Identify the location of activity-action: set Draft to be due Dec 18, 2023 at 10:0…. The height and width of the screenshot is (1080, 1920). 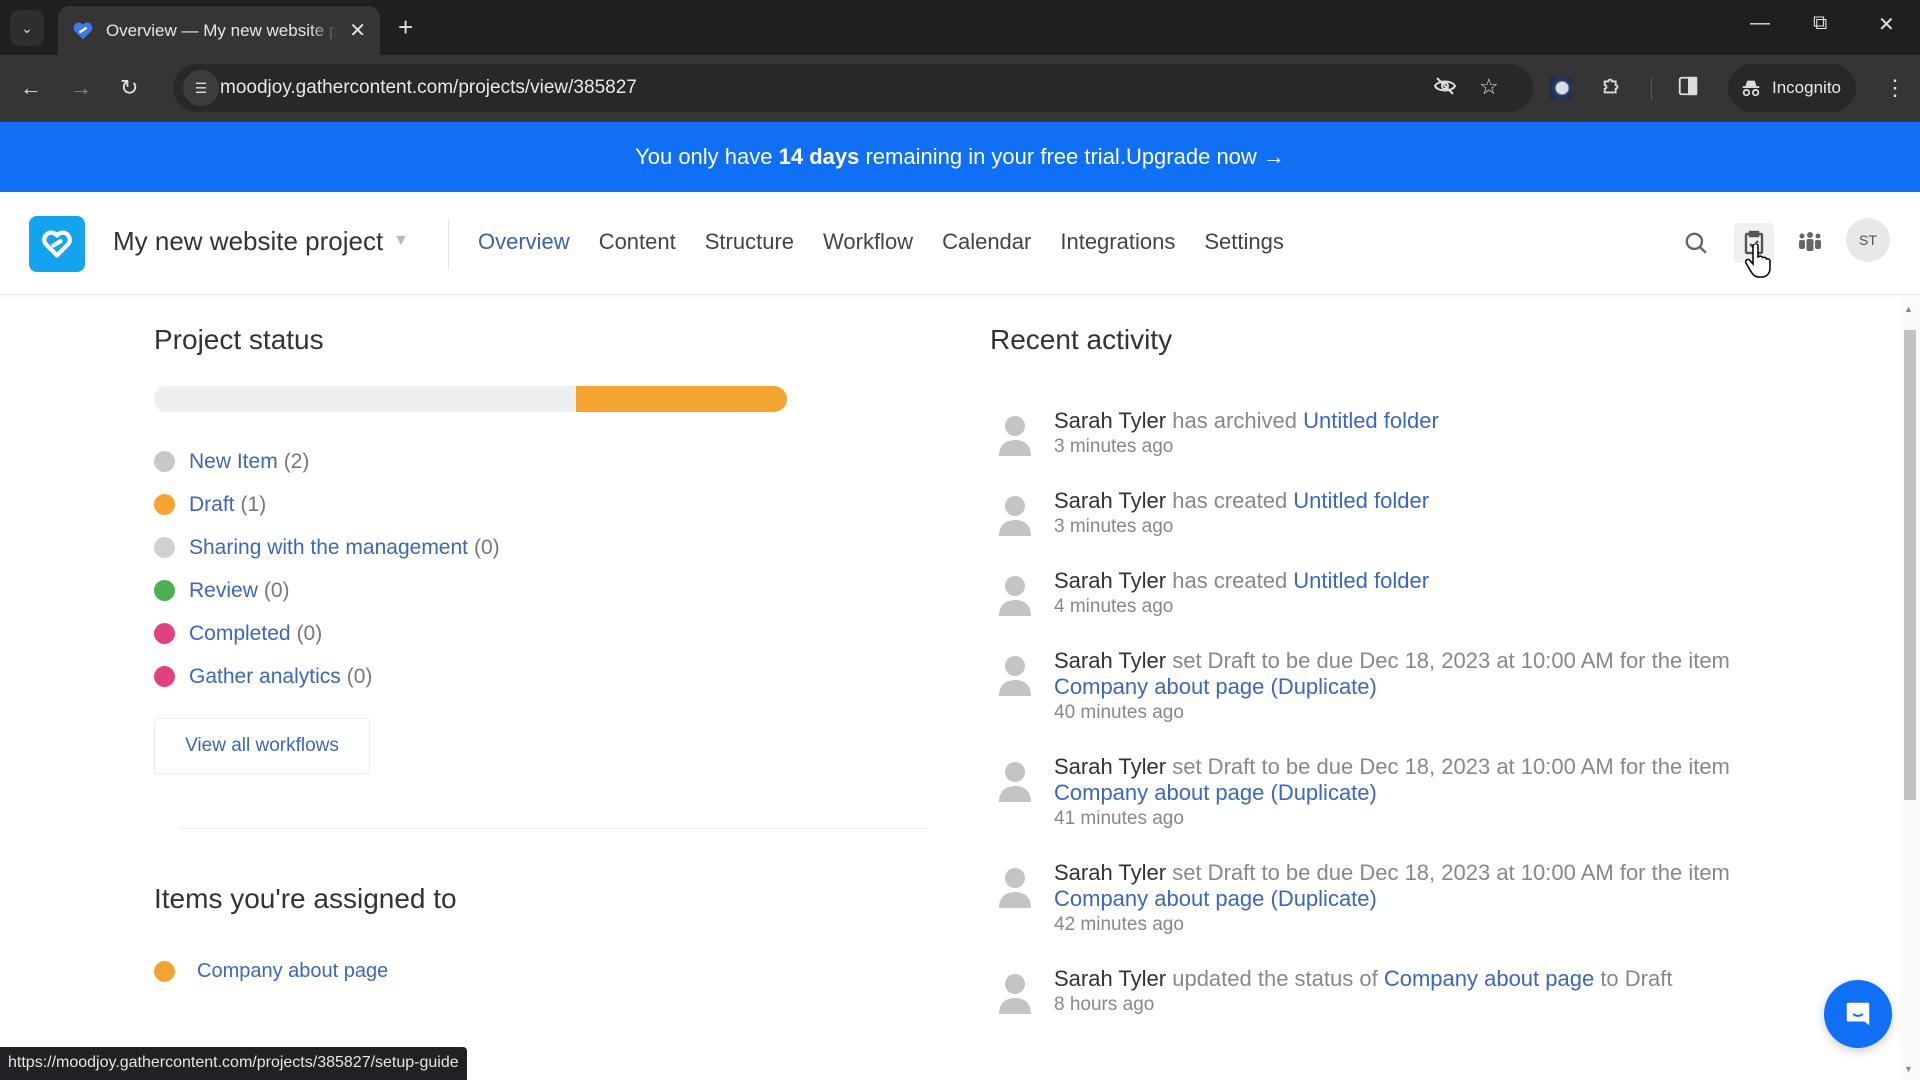
(1448, 766).